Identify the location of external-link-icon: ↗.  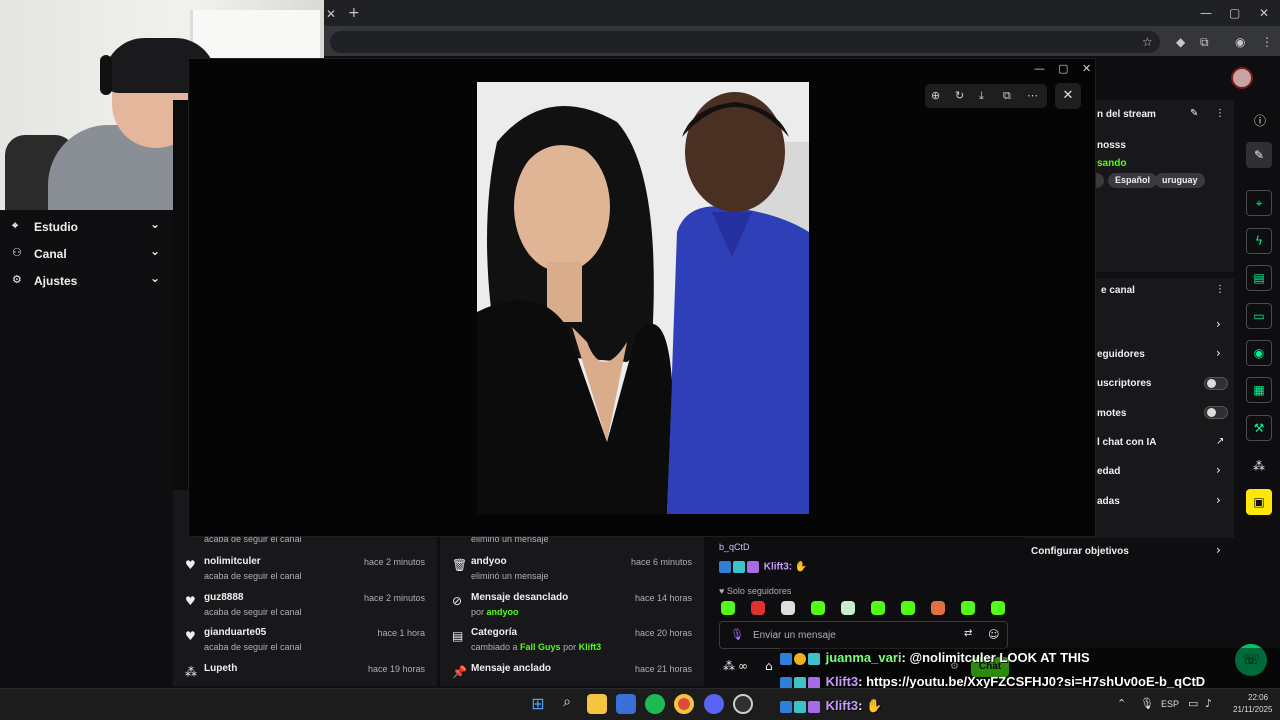
(1220, 441).